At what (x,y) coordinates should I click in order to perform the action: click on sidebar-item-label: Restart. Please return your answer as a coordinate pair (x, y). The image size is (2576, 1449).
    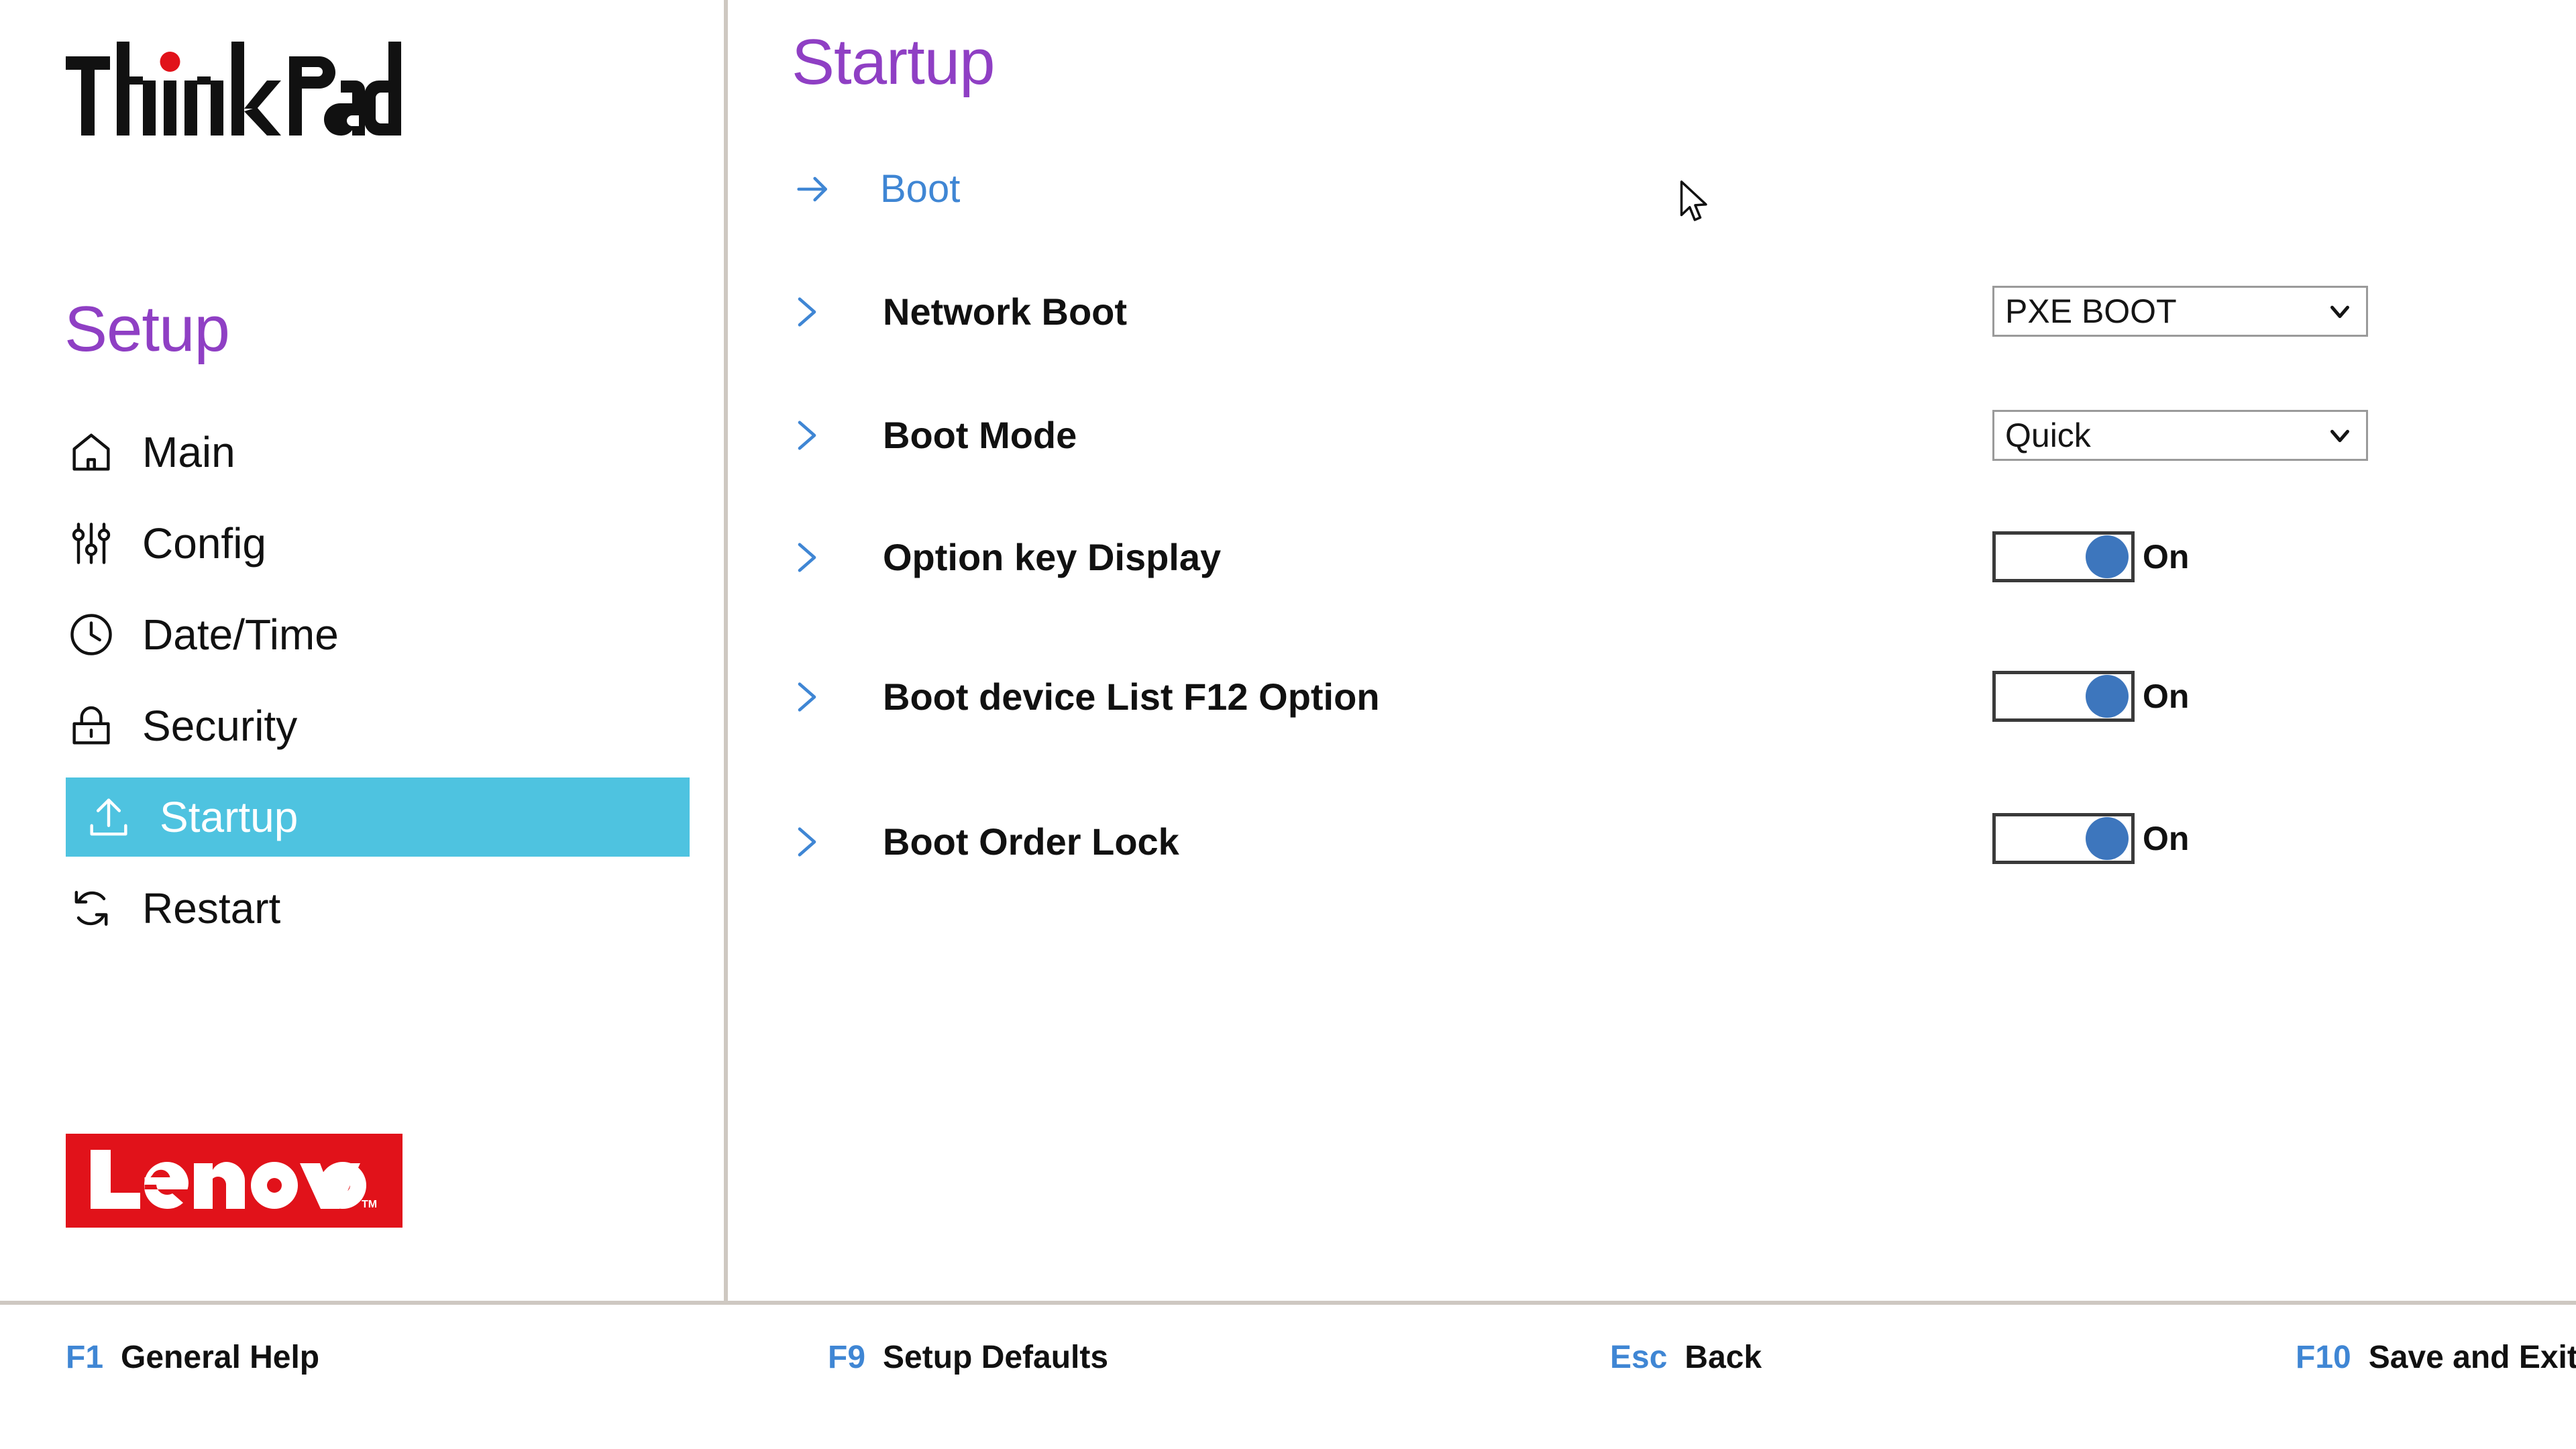
    Looking at the image, I should click on (211, 908).